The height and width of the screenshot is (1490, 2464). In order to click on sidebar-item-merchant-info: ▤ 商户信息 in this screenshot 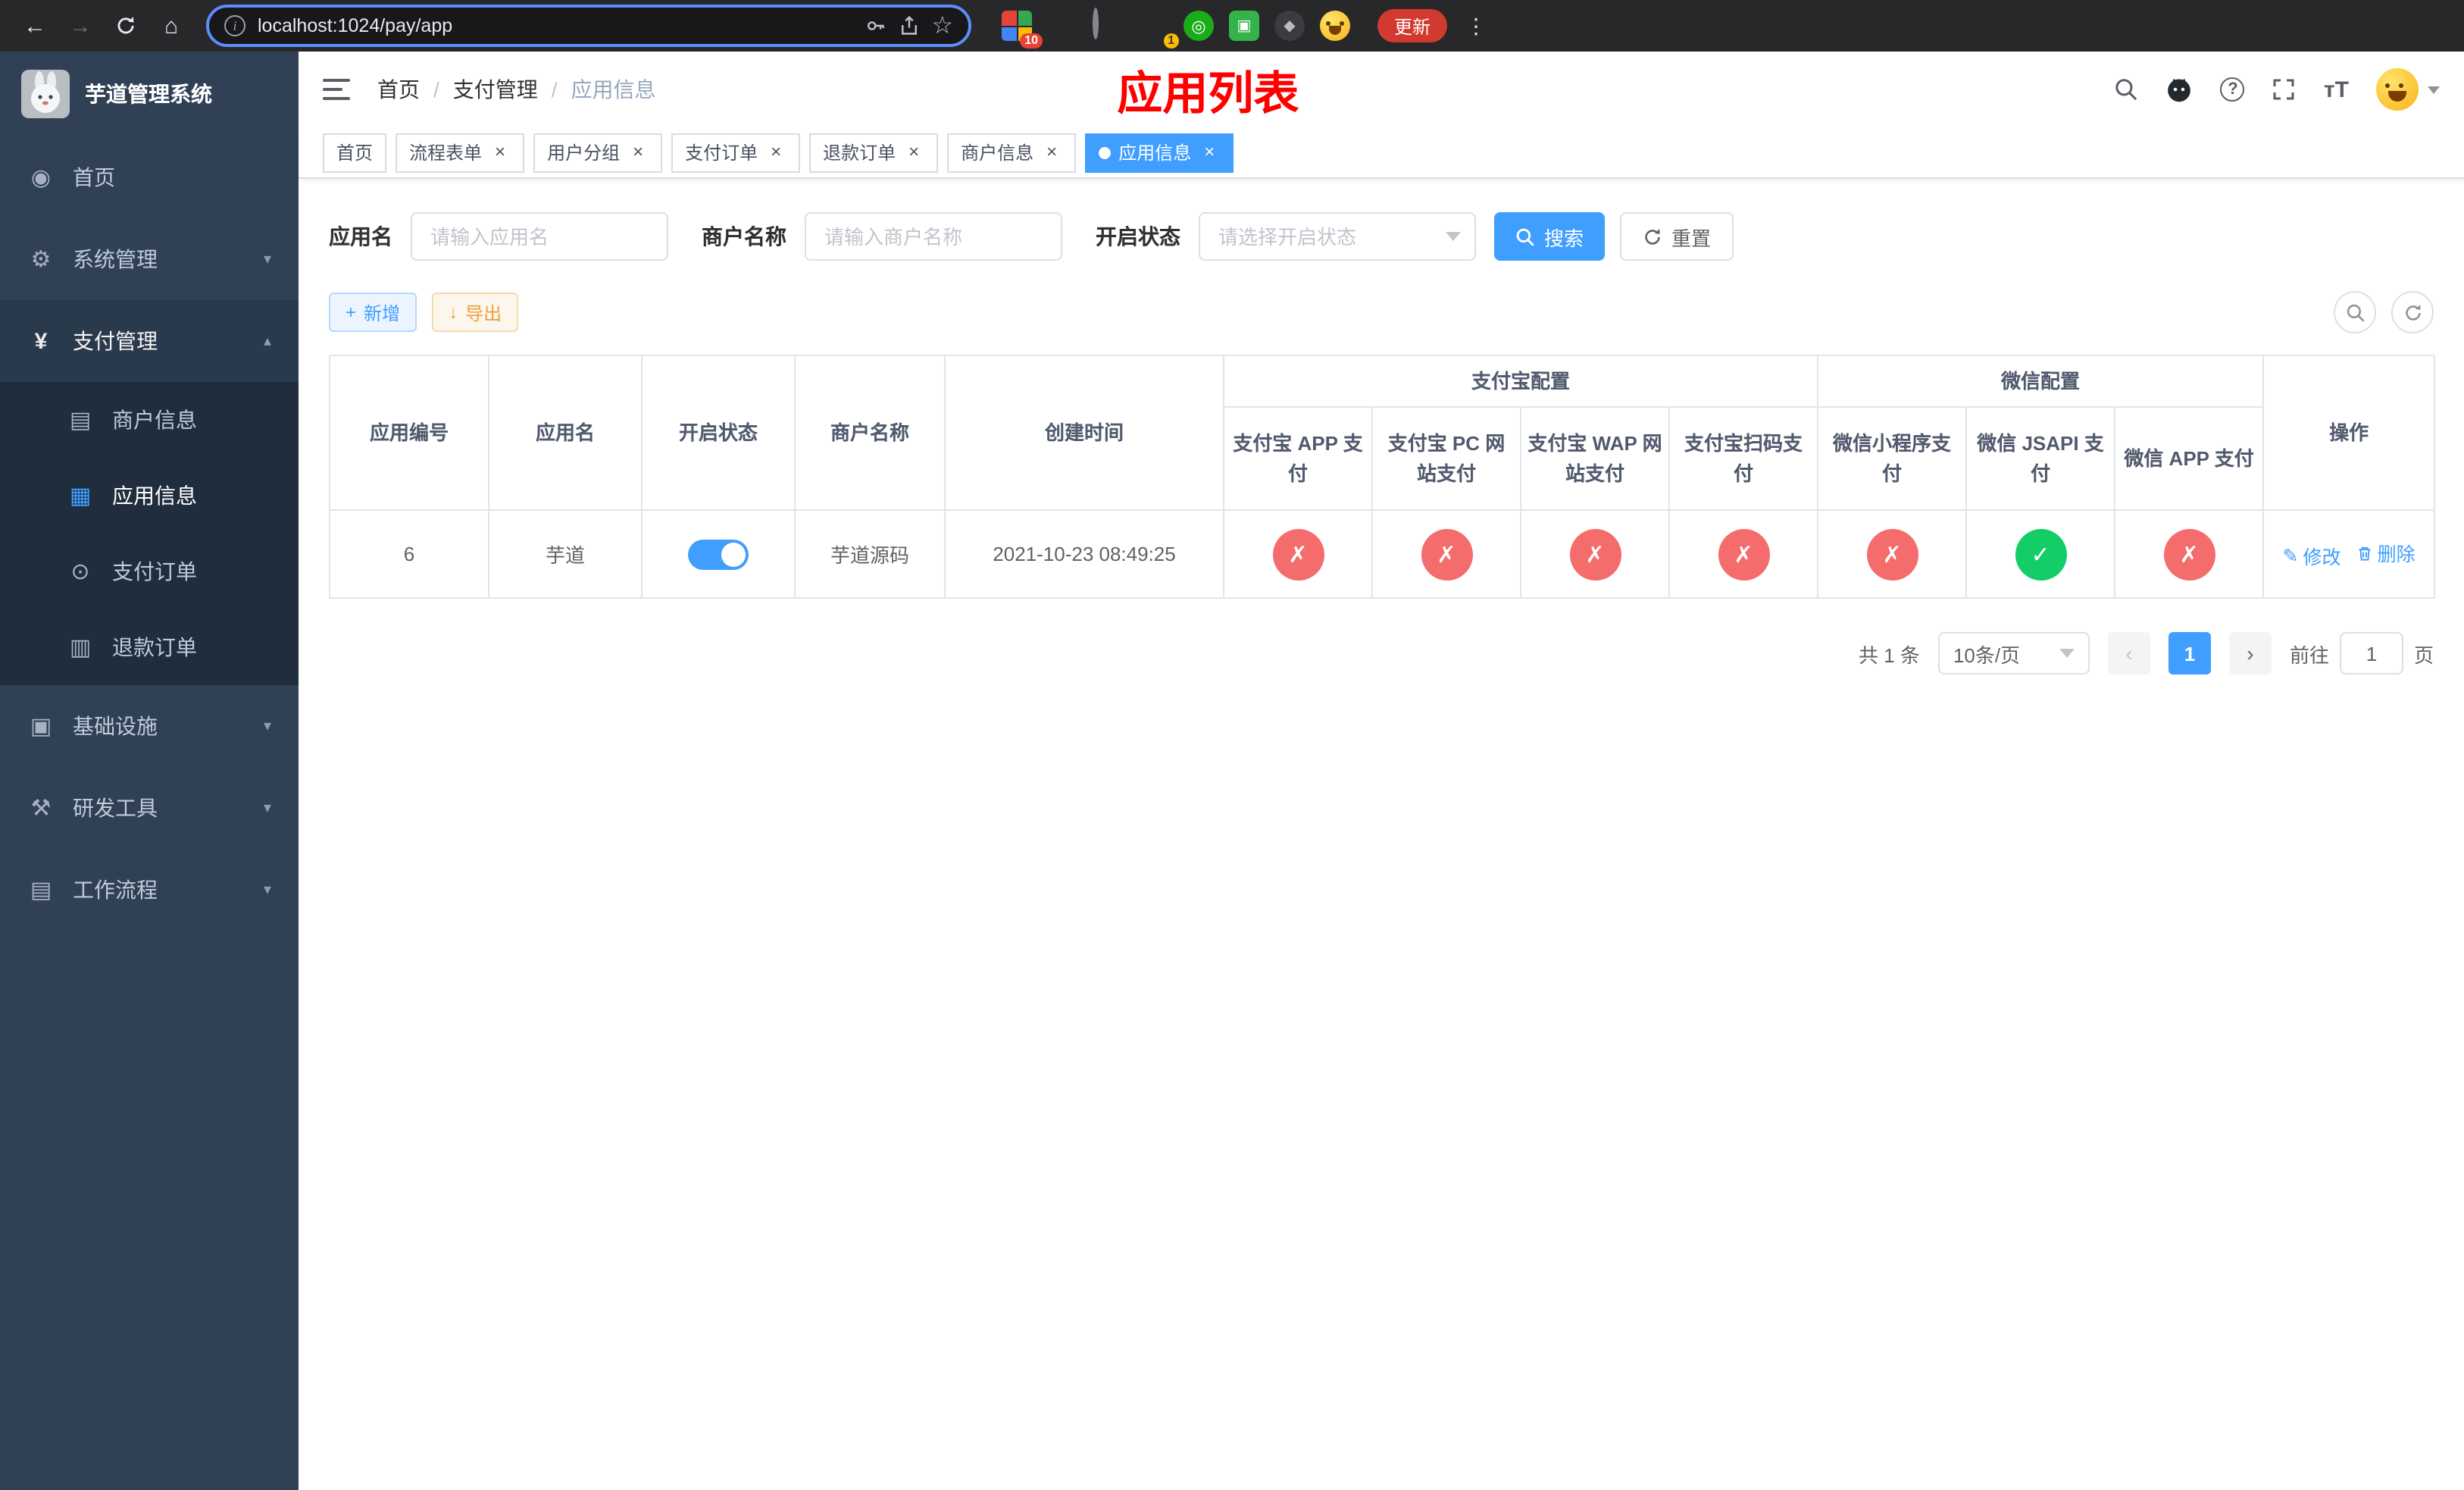, I will do `click(149, 420)`.